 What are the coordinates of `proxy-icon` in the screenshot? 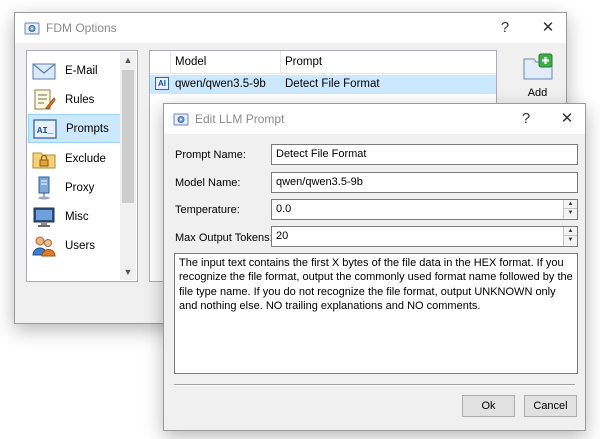 It's located at (44, 187).